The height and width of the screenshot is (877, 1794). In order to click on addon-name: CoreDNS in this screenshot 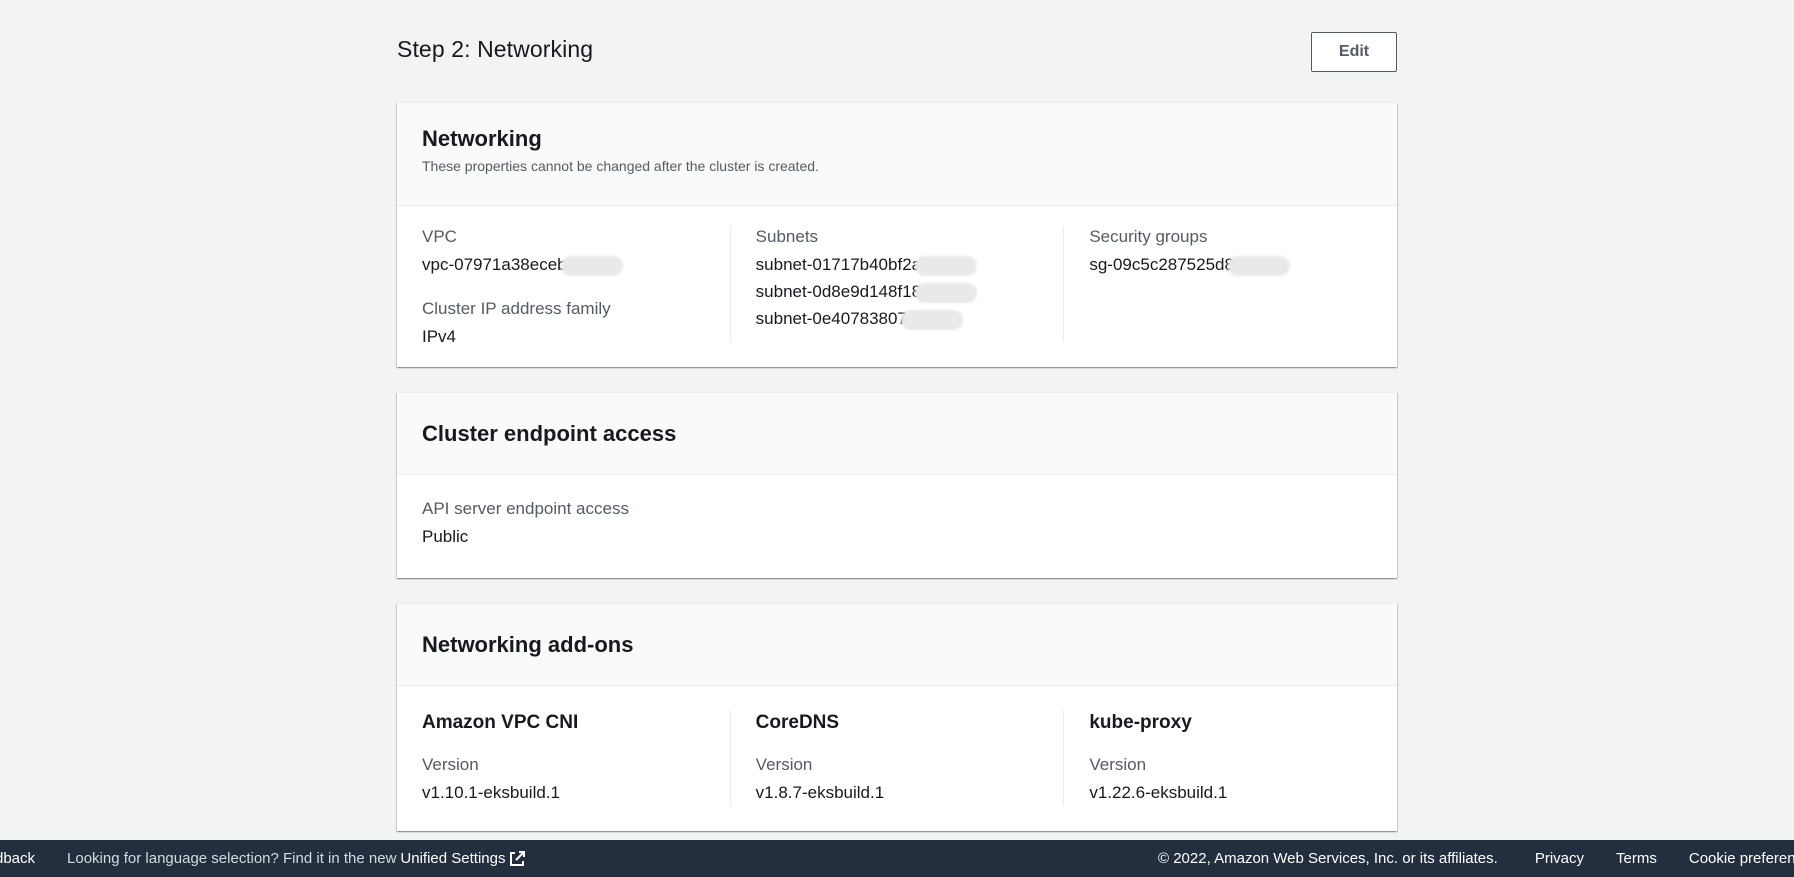, I will do `click(797, 722)`.